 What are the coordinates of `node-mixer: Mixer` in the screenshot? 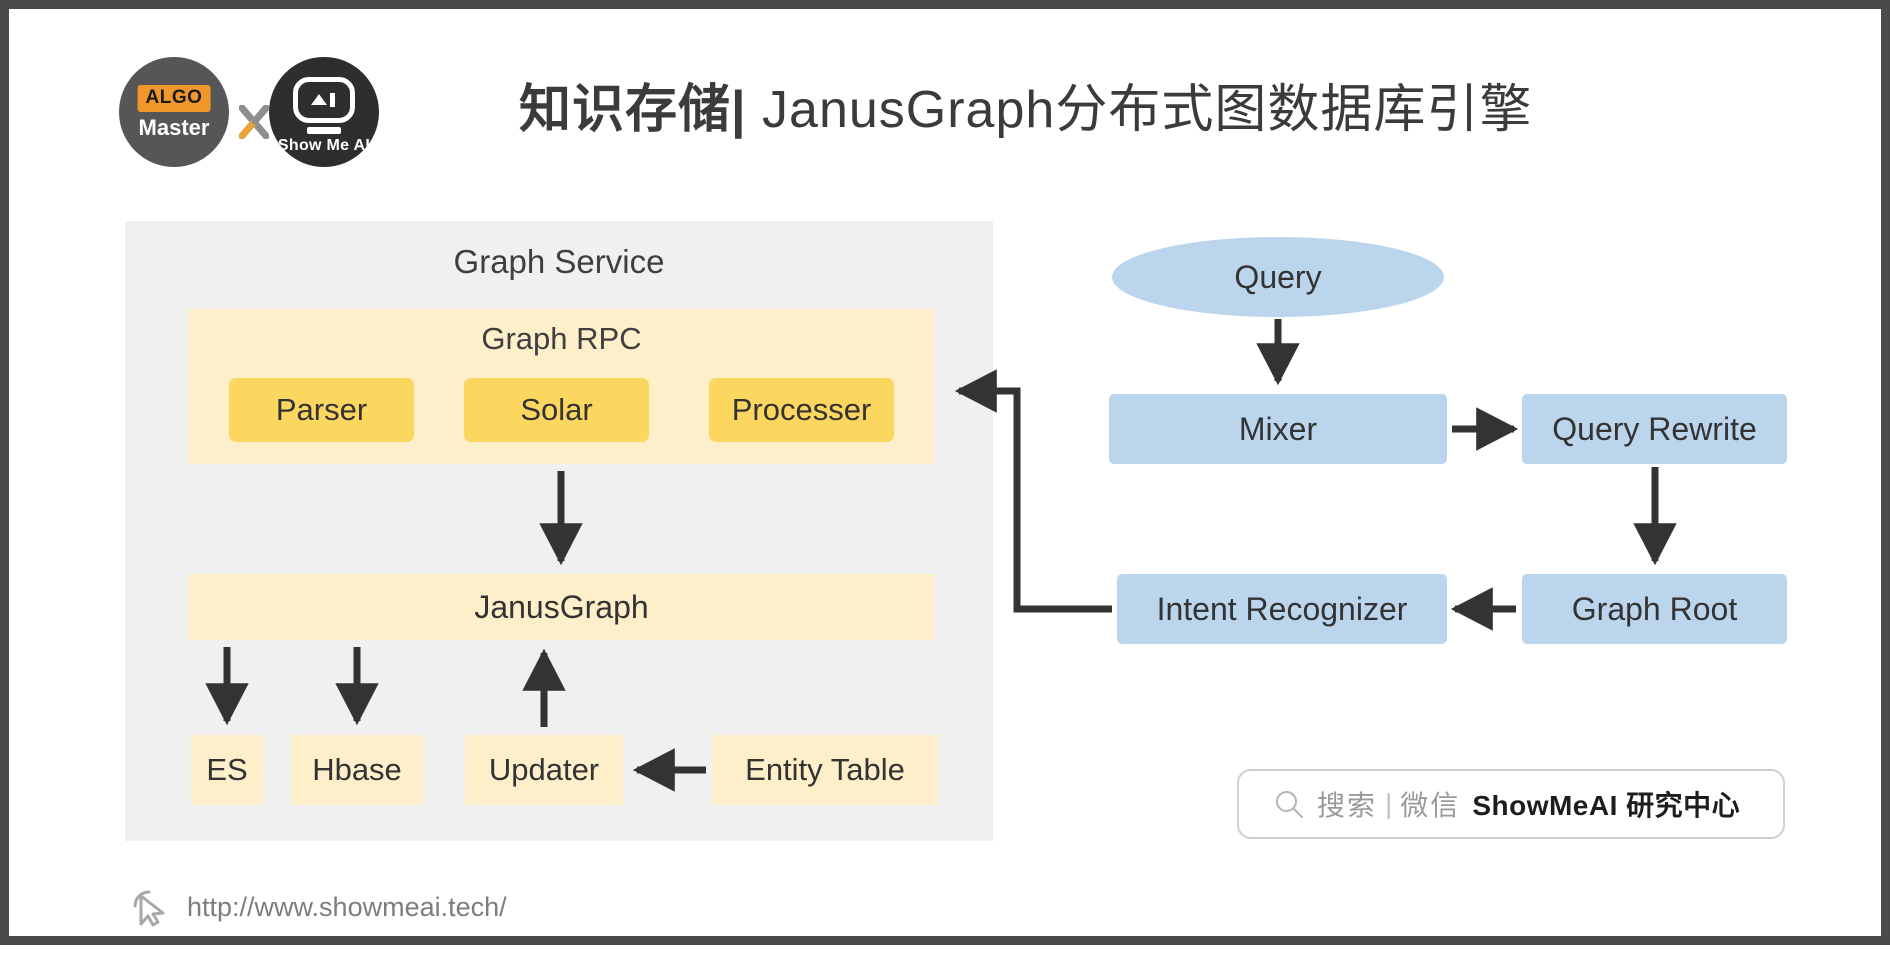 It's located at (1278, 429).